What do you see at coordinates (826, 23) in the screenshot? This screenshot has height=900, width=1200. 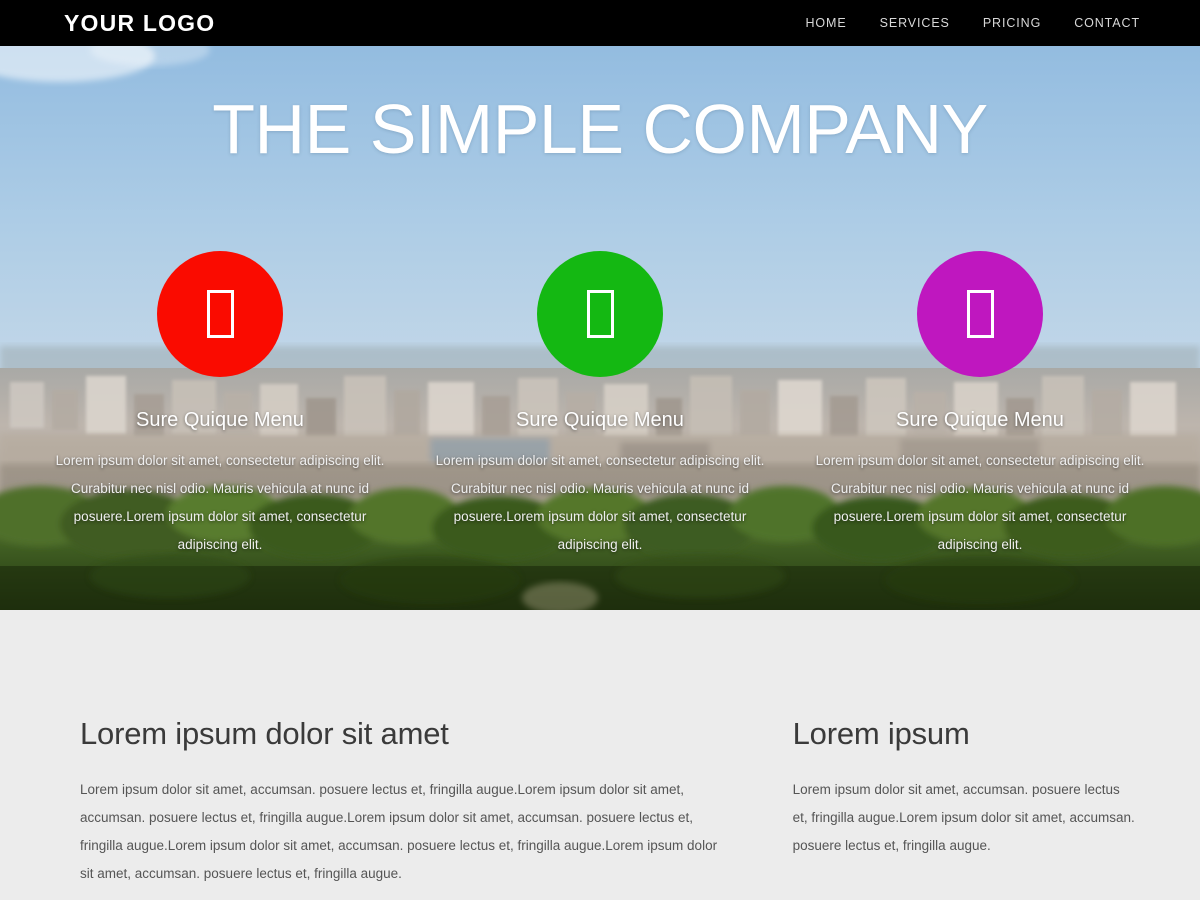 I see `nav-link-home: HOME` at bounding box center [826, 23].